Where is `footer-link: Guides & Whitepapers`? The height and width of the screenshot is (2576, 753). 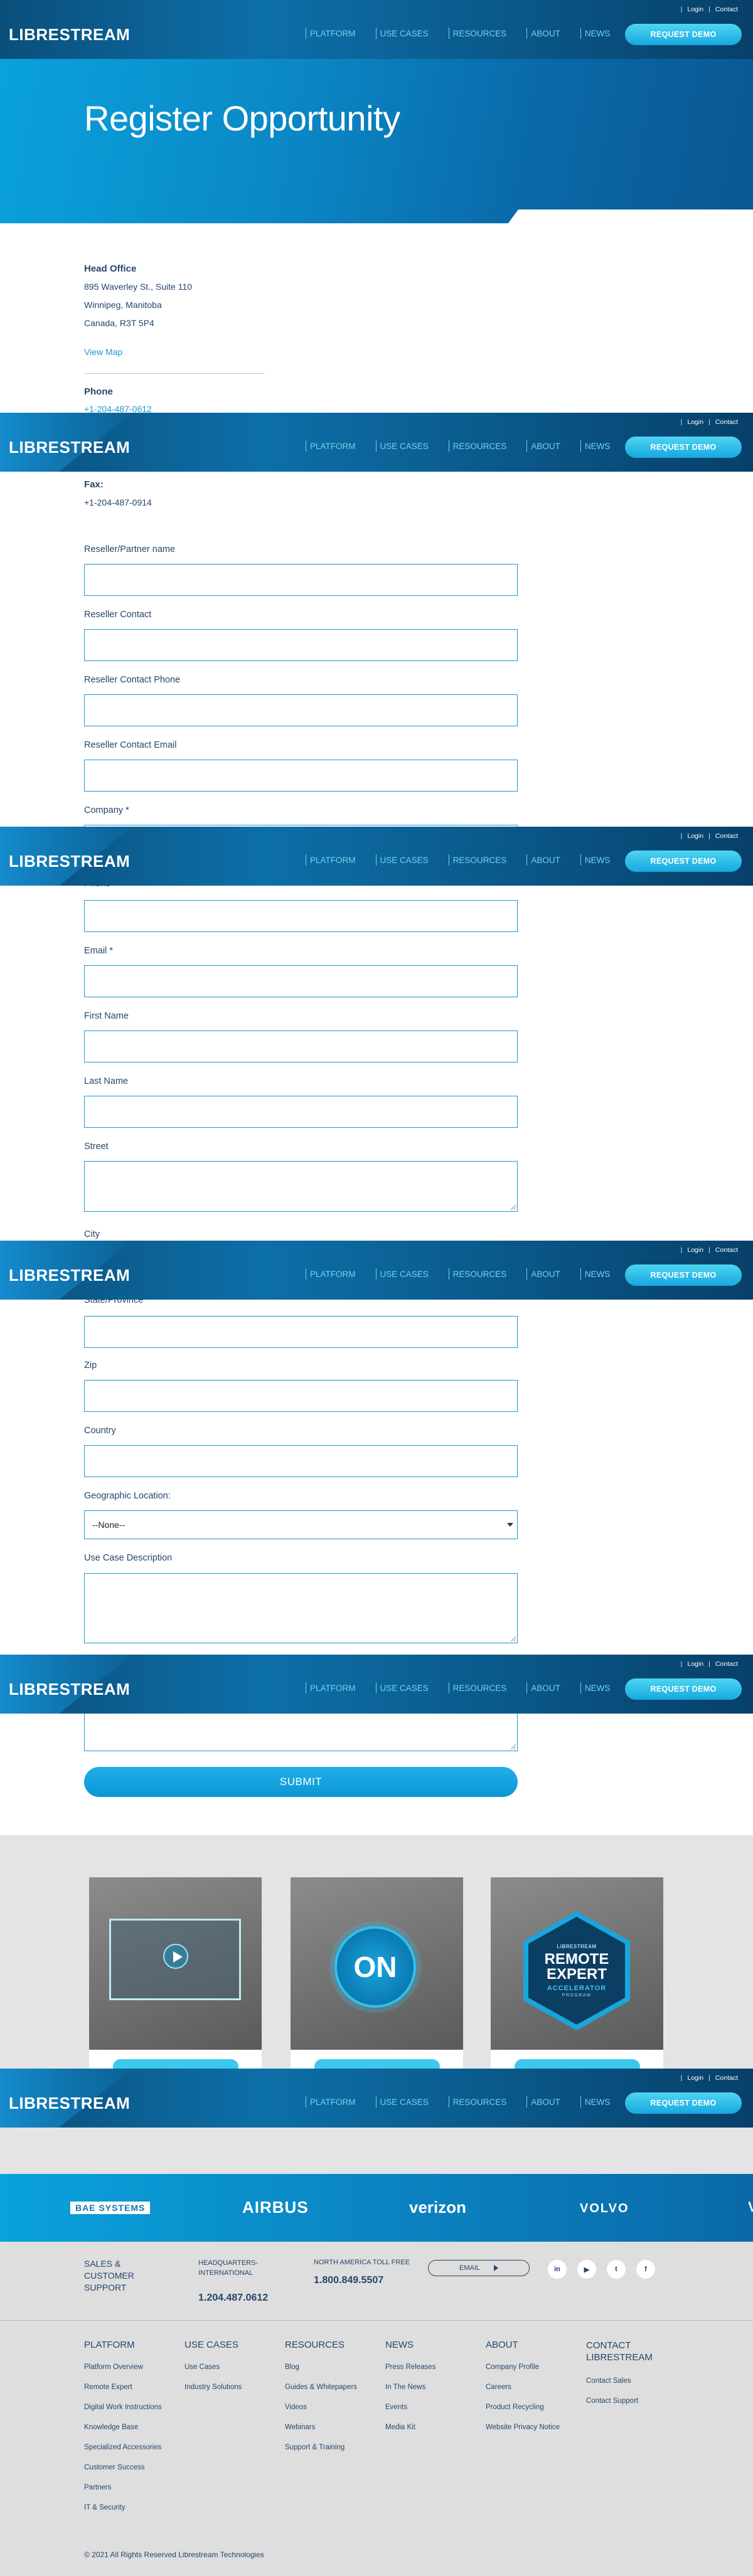
footer-link: Guides & Whitepapers is located at coordinates (321, 2387).